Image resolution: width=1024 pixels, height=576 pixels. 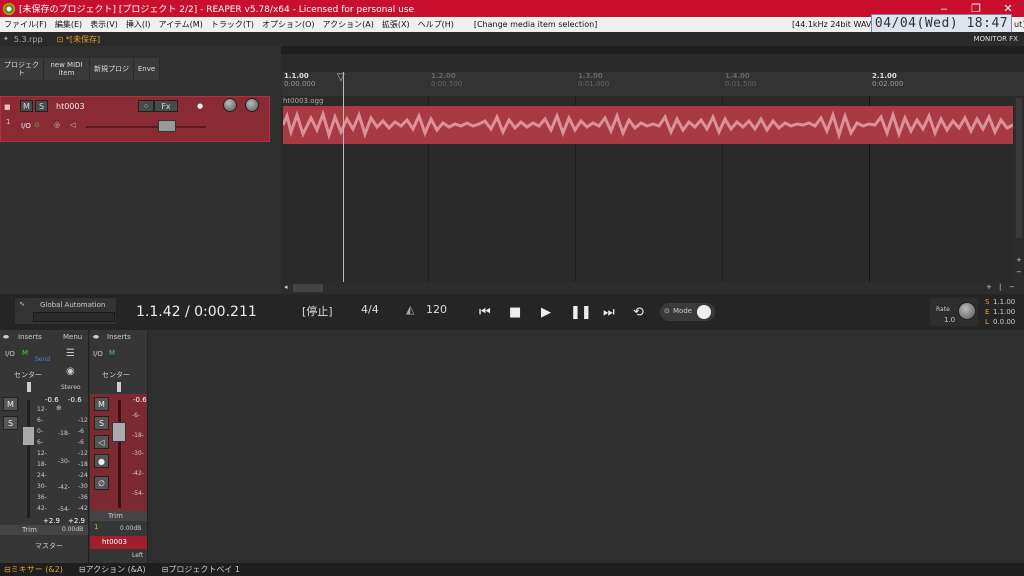 I want to click on track-row: ■ M S ht0003 ⁘ Fx ● 1 I/O ⊙ ◎ ◁, so click(x=135, y=119).